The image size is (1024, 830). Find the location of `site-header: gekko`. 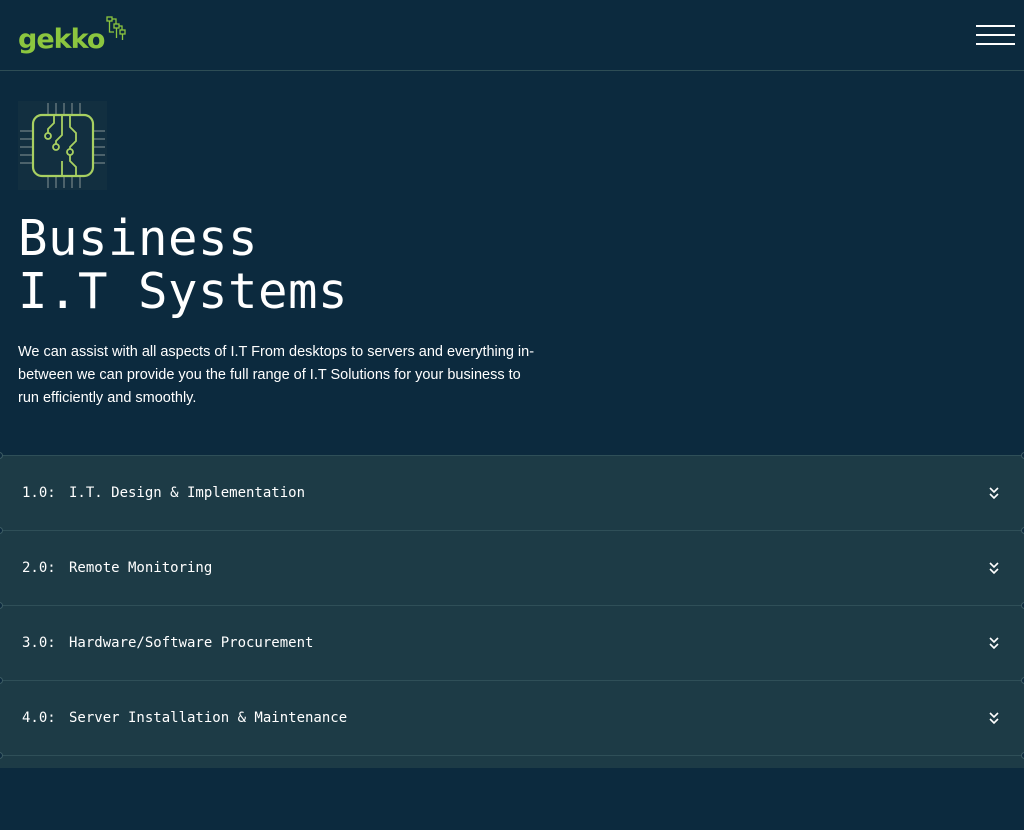

site-header: gekko is located at coordinates (512, 35).